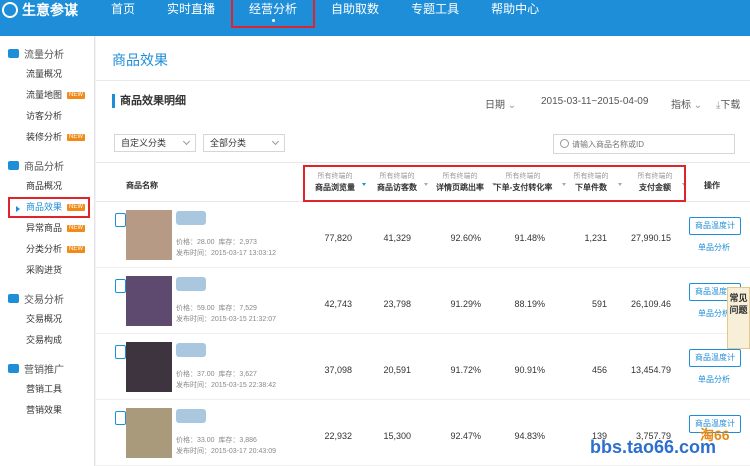 The height and width of the screenshot is (466, 750). I want to click on sidebar-section-transaction: 交易分析, so click(47, 298).